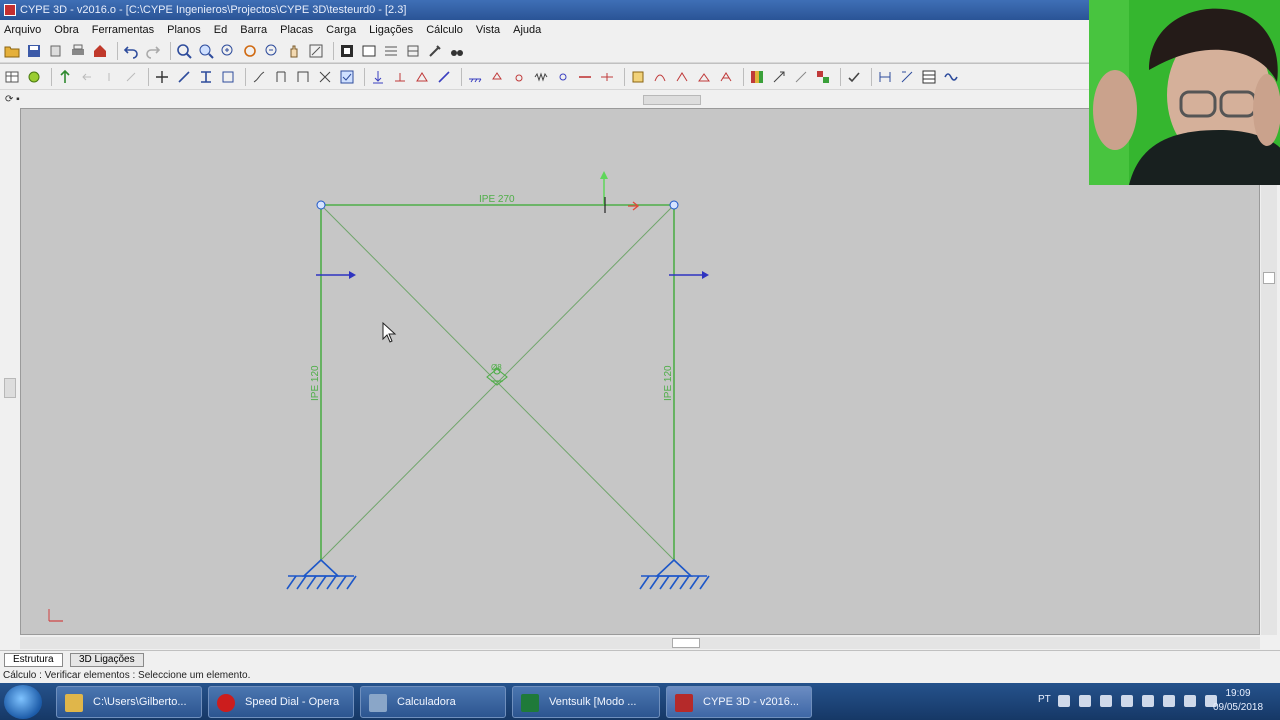 This screenshot has height=720, width=1280. I want to click on hinge-icon, so click(585, 77).